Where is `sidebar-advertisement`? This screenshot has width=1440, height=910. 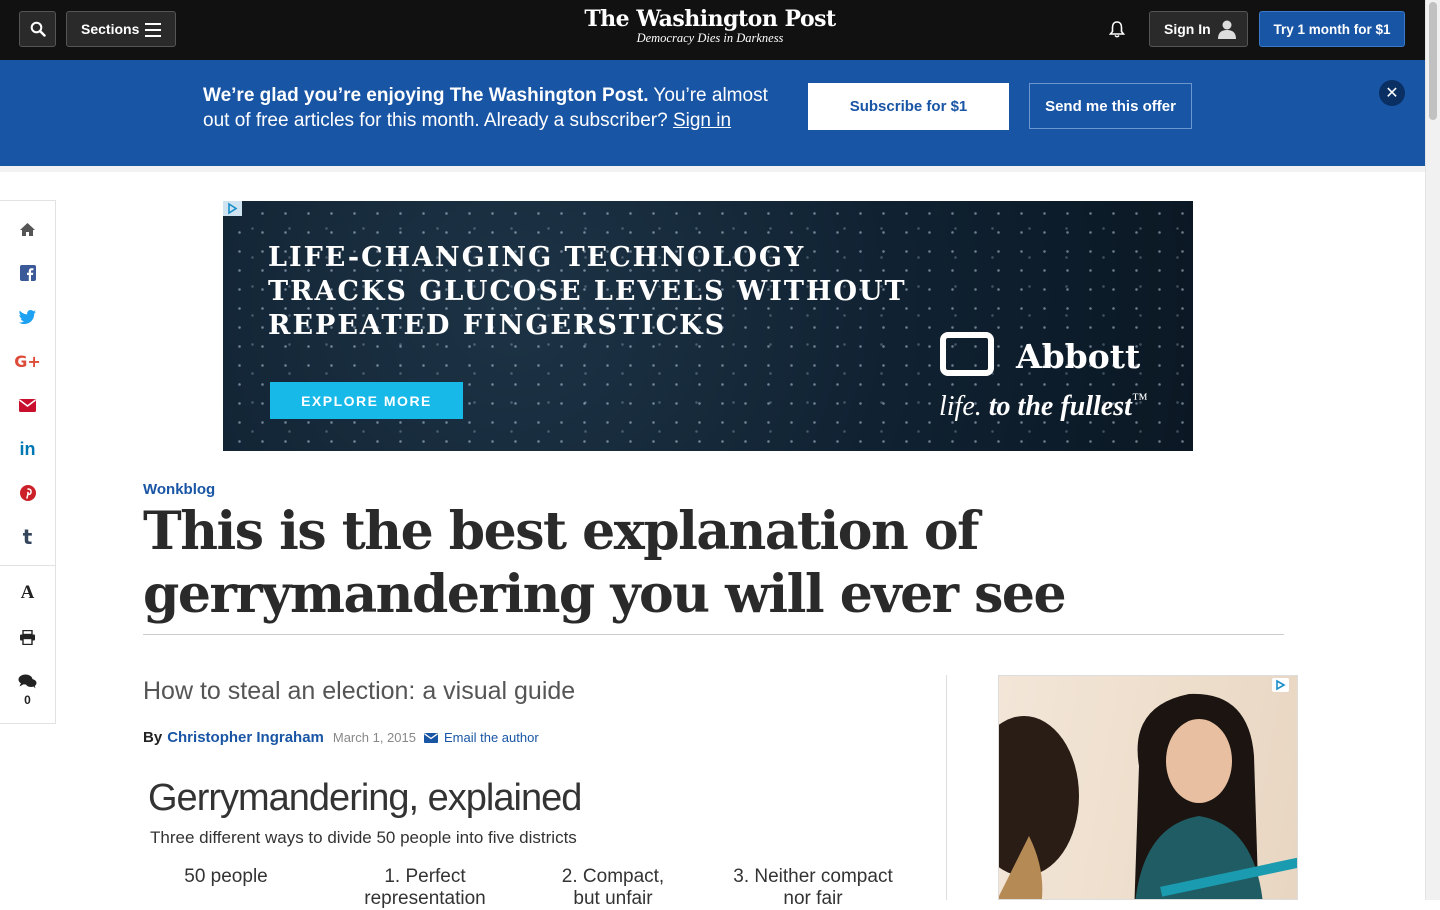
sidebar-advertisement is located at coordinates (1148, 787).